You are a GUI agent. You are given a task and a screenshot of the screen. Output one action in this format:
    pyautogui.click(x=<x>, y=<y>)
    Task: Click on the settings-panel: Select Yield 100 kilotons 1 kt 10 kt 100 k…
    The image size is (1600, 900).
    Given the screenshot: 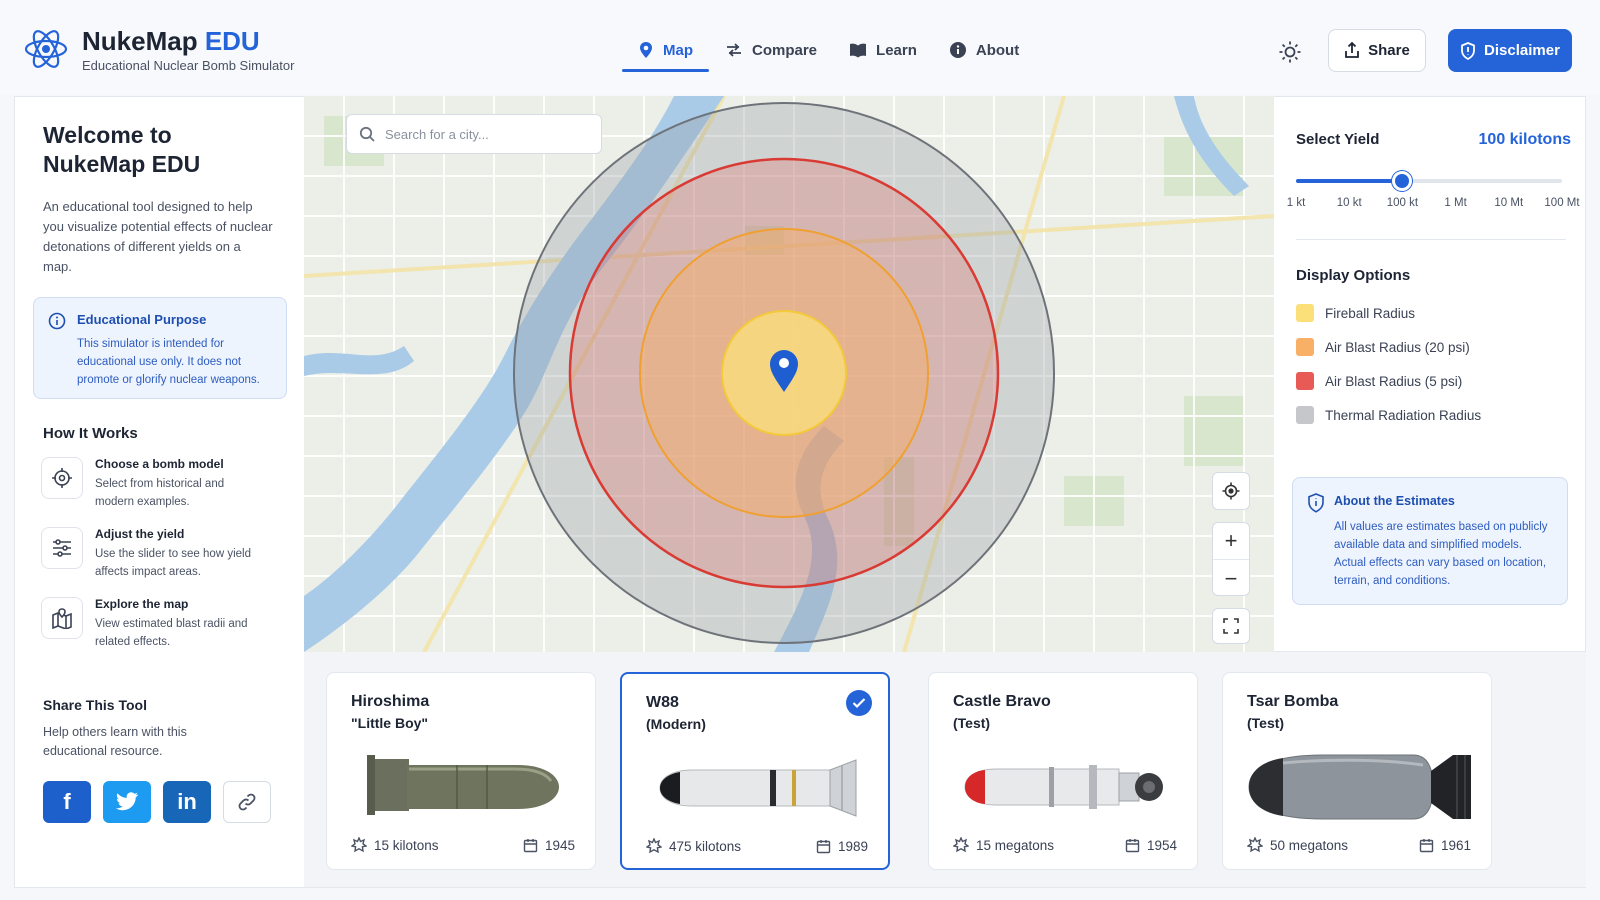 What is the action you would take?
    pyautogui.click(x=1430, y=374)
    